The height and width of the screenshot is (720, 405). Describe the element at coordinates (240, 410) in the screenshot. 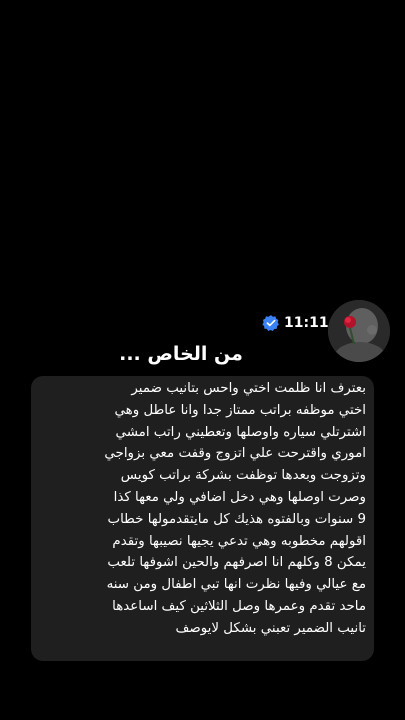

I see `message-line: اختي موظفه براتب ممتاز جدا وانا عاطل وهي` at that location.